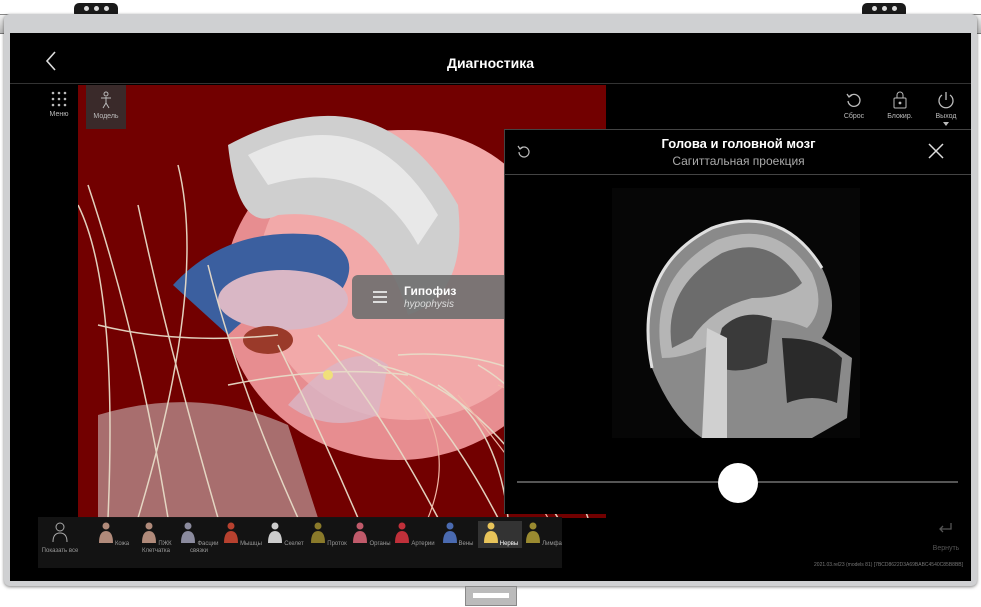 This screenshot has width=981, height=607. What do you see at coordinates (737, 483) in the screenshot?
I see `slice-slider-handle` at bounding box center [737, 483].